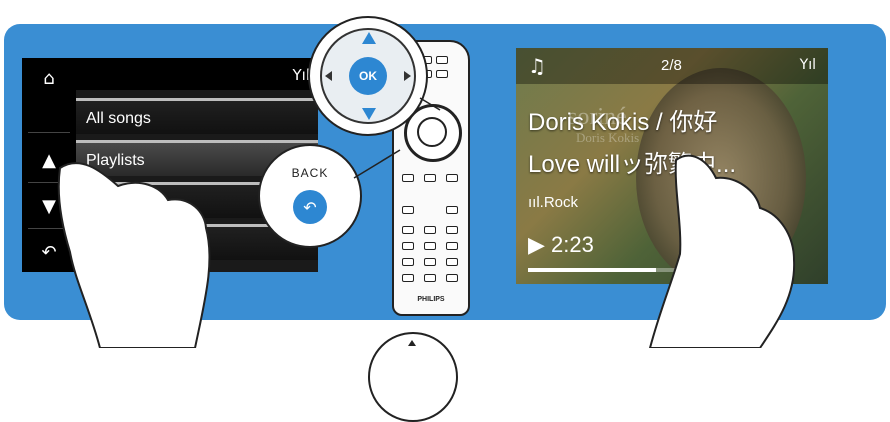 The width and height of the screenshot is (890, 422). What do you see at coordinates (722, 251) in the screenshot?
I see `right-hand` at bounding box center [722, 251].